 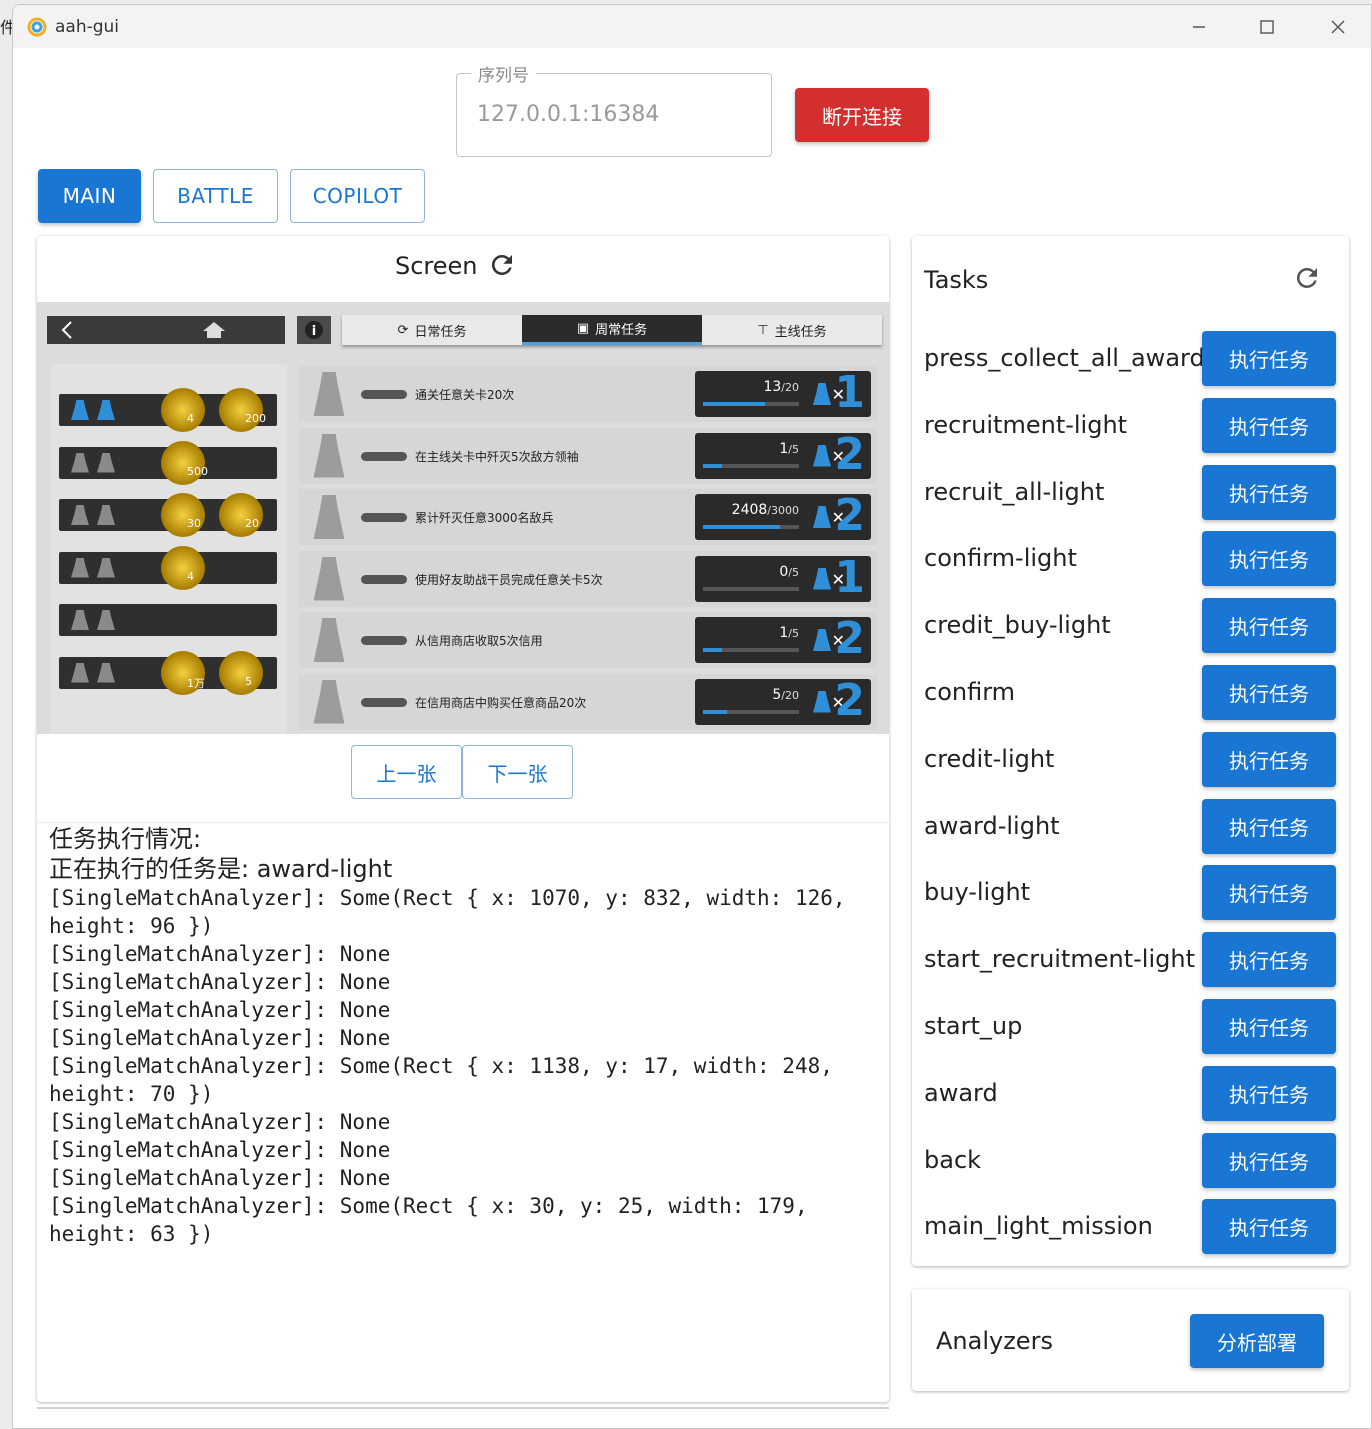 What do you see at coordinates (406, 772) in the screenshot?
I see `prev-screenshot-button: 上一张` at bounding box center [406, 772].